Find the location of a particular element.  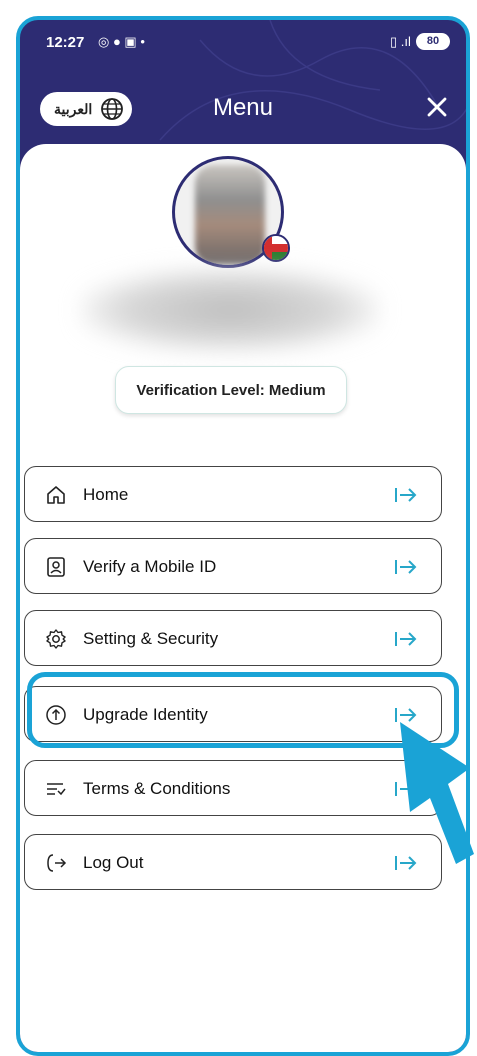

notification-icons: ◎ ● ▣ • is located at coordinates (121, 41).